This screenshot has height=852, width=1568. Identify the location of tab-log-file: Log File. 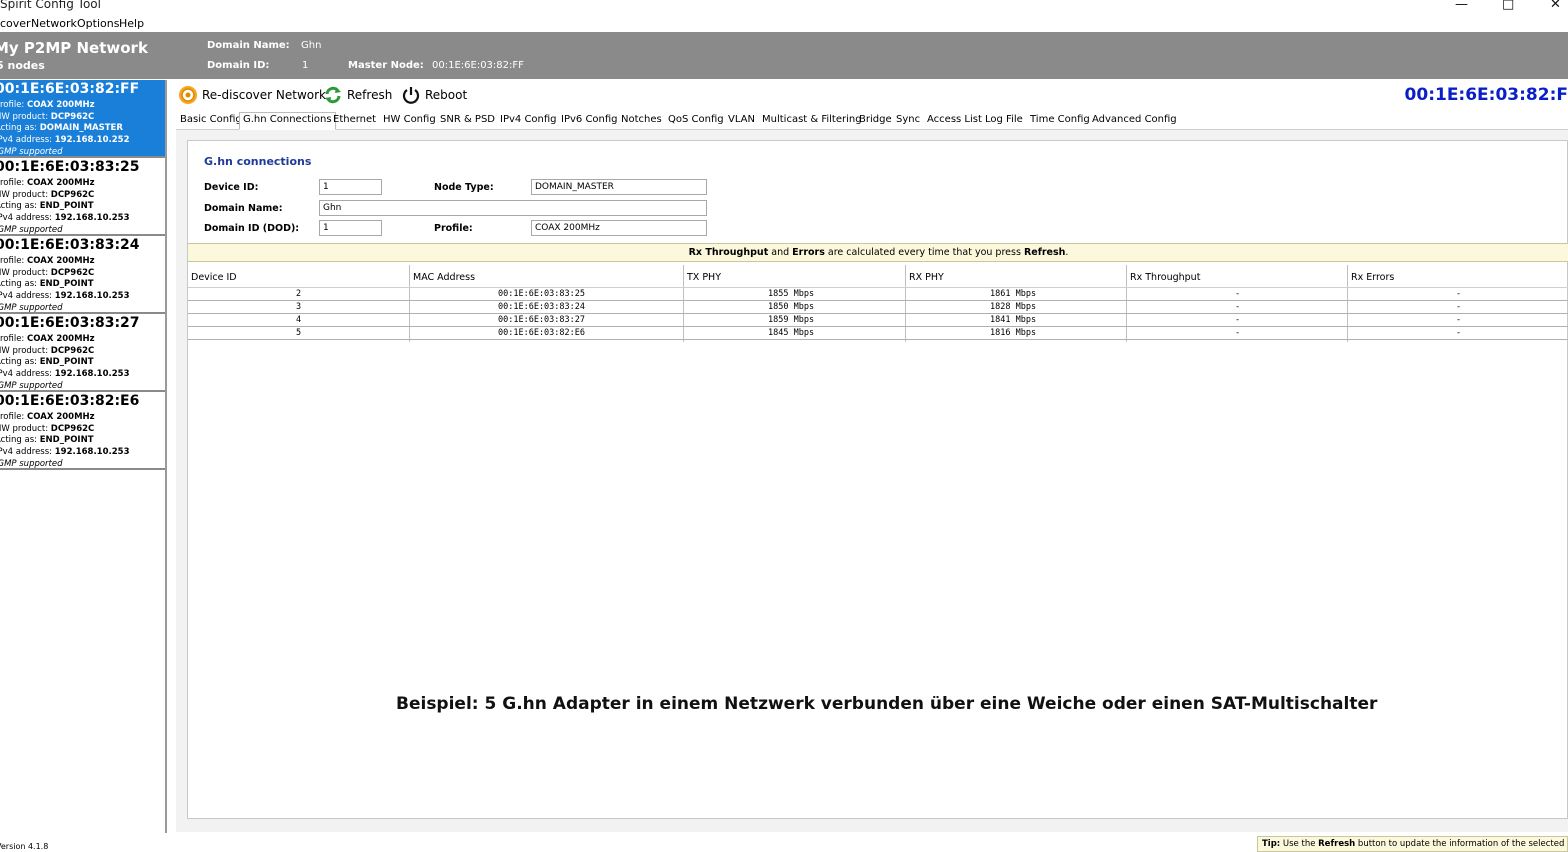
(1004, 119).